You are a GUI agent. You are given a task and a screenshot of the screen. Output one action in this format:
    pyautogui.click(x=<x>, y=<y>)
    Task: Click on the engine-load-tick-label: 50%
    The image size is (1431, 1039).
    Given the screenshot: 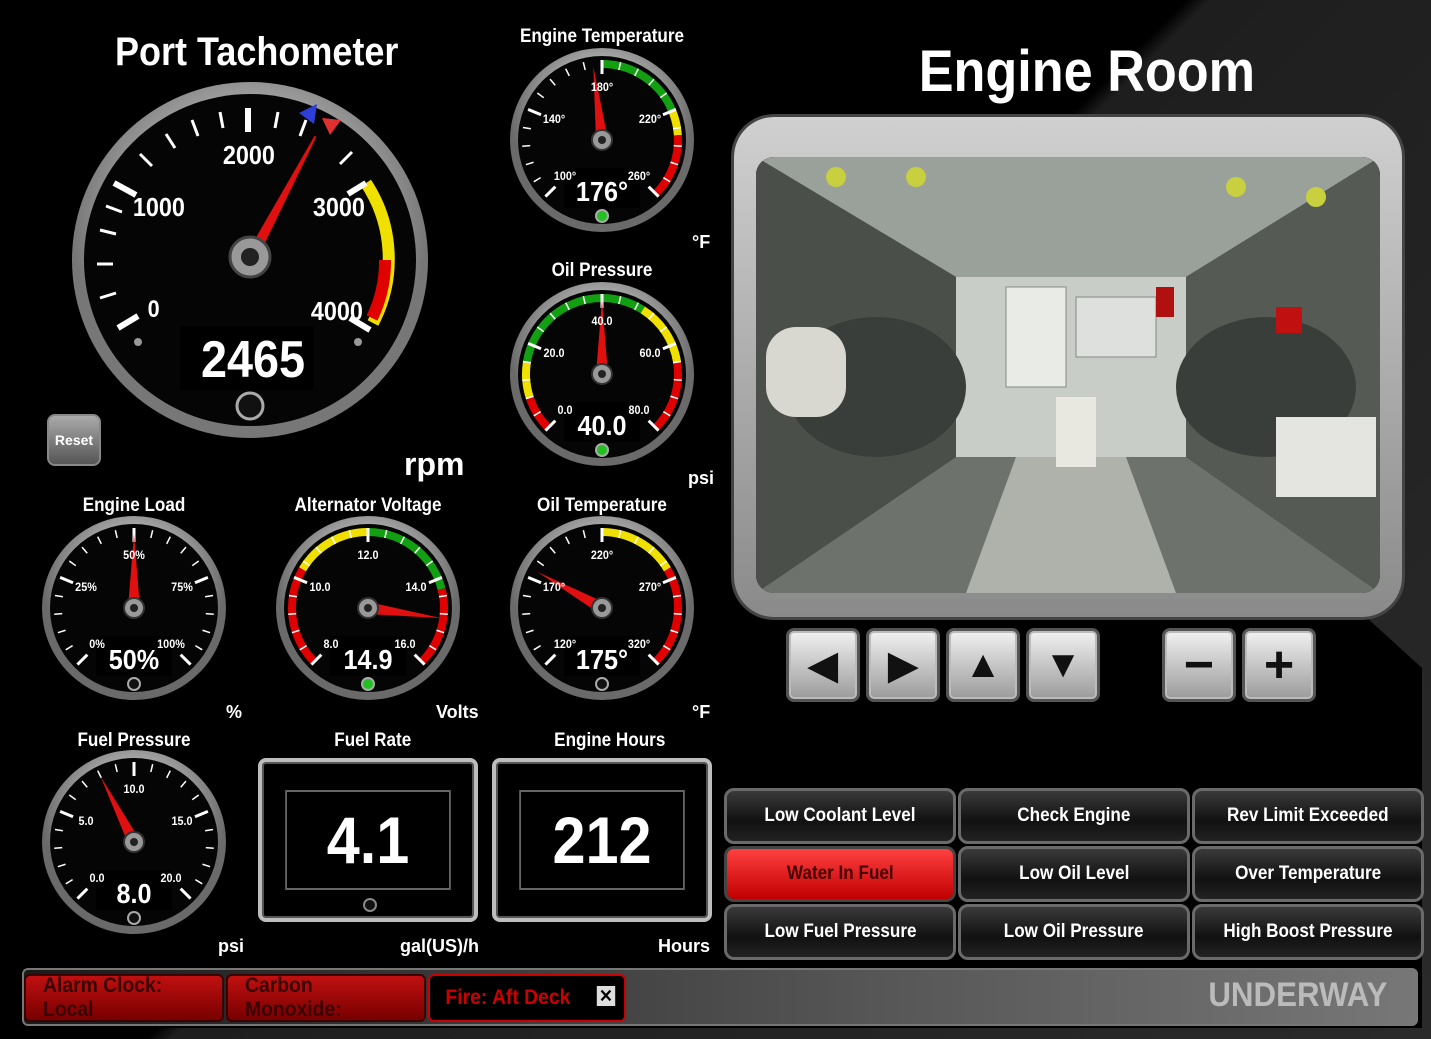 What is the action you would take?
    pyautogui.click(x=134, y=555)
    